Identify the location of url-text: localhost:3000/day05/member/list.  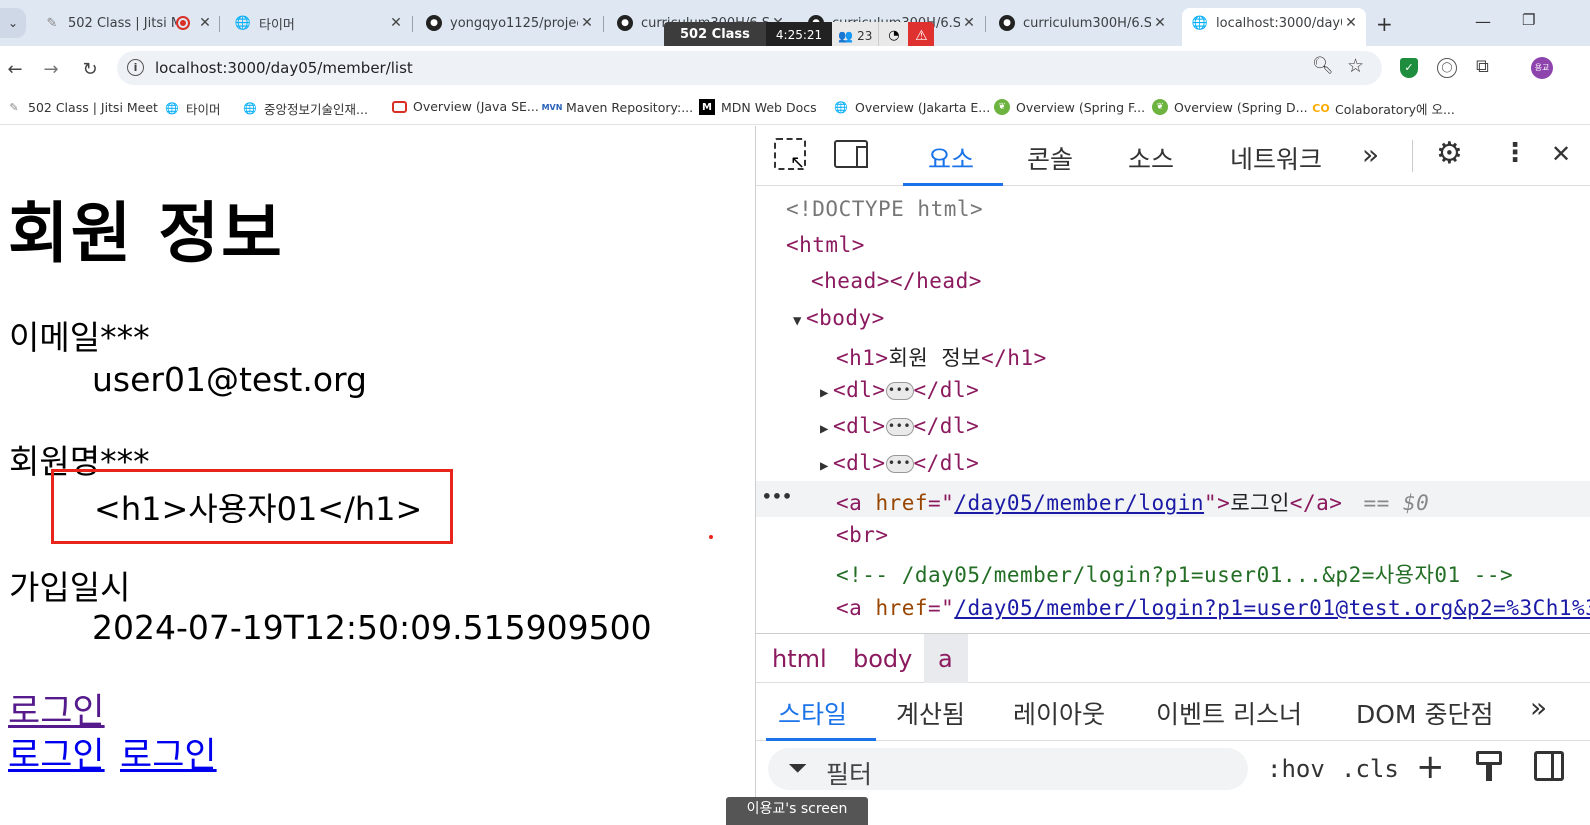
(284, 68).